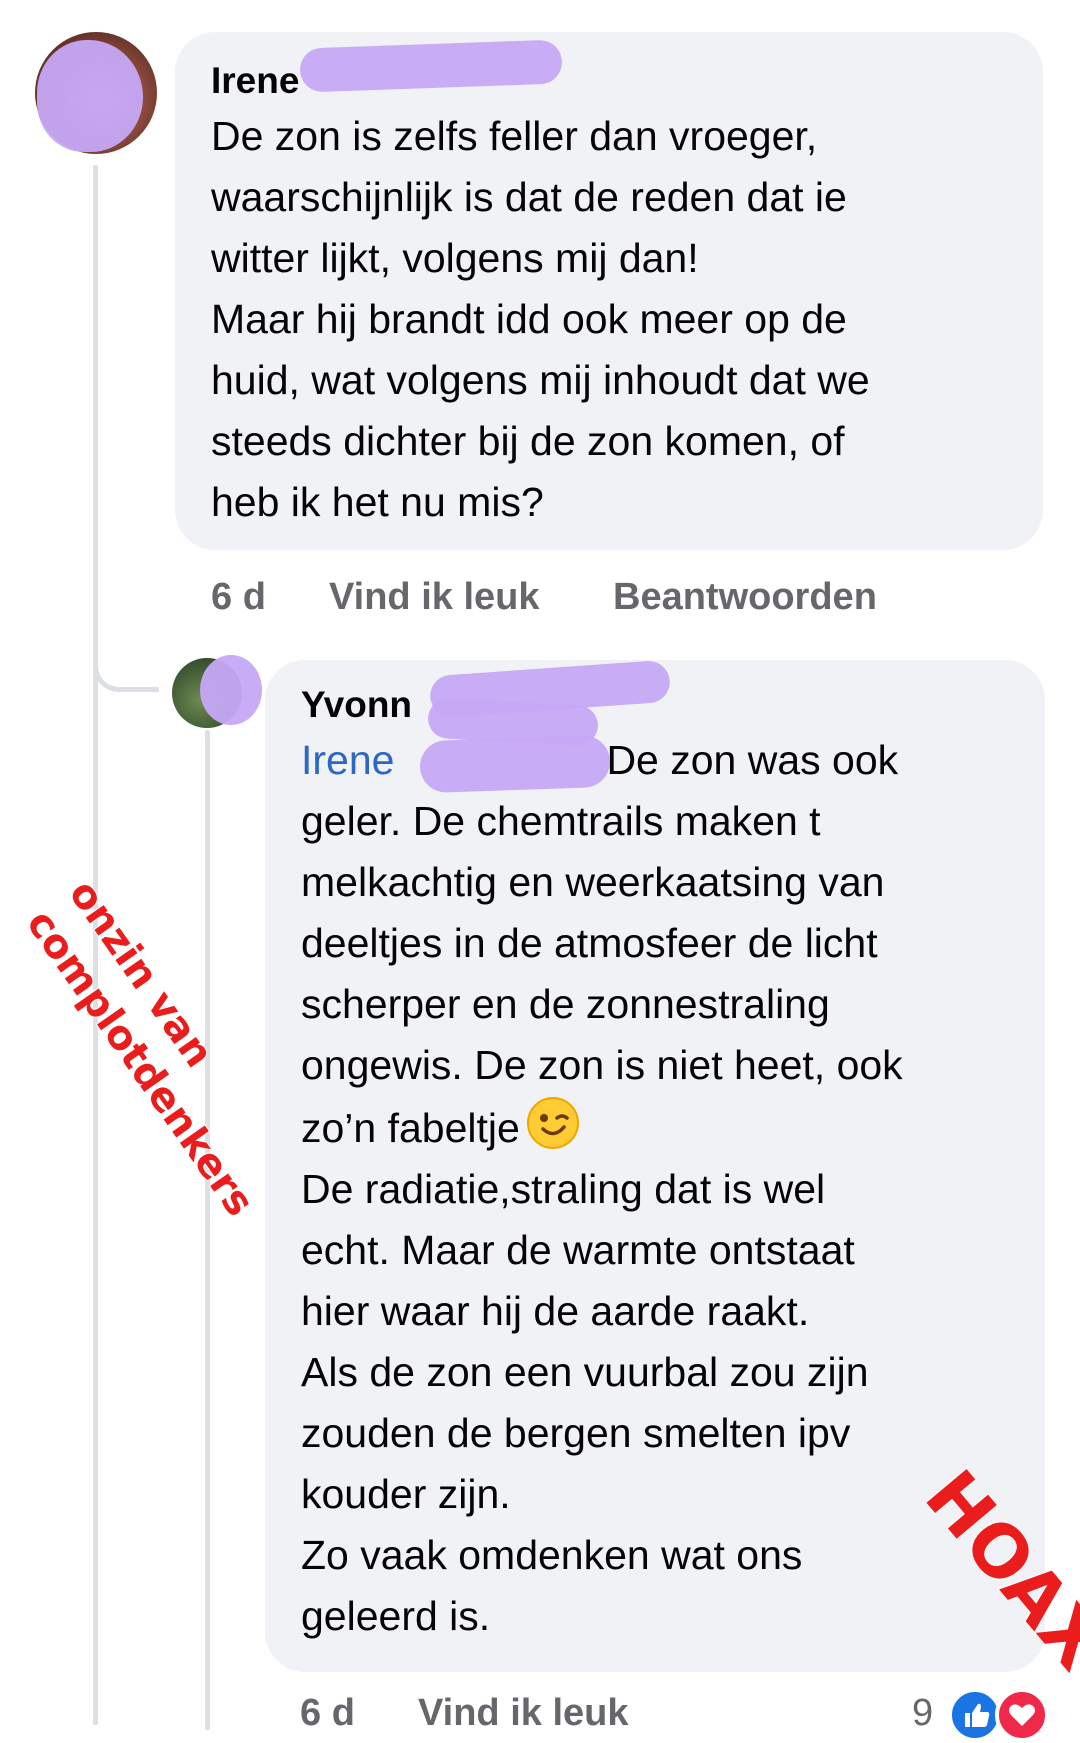  What do you see at coordinates (161, 1048) in the screenshot?
I see `annotation-text: onzin van complotdenkers` at bounding box center [161, 1048].